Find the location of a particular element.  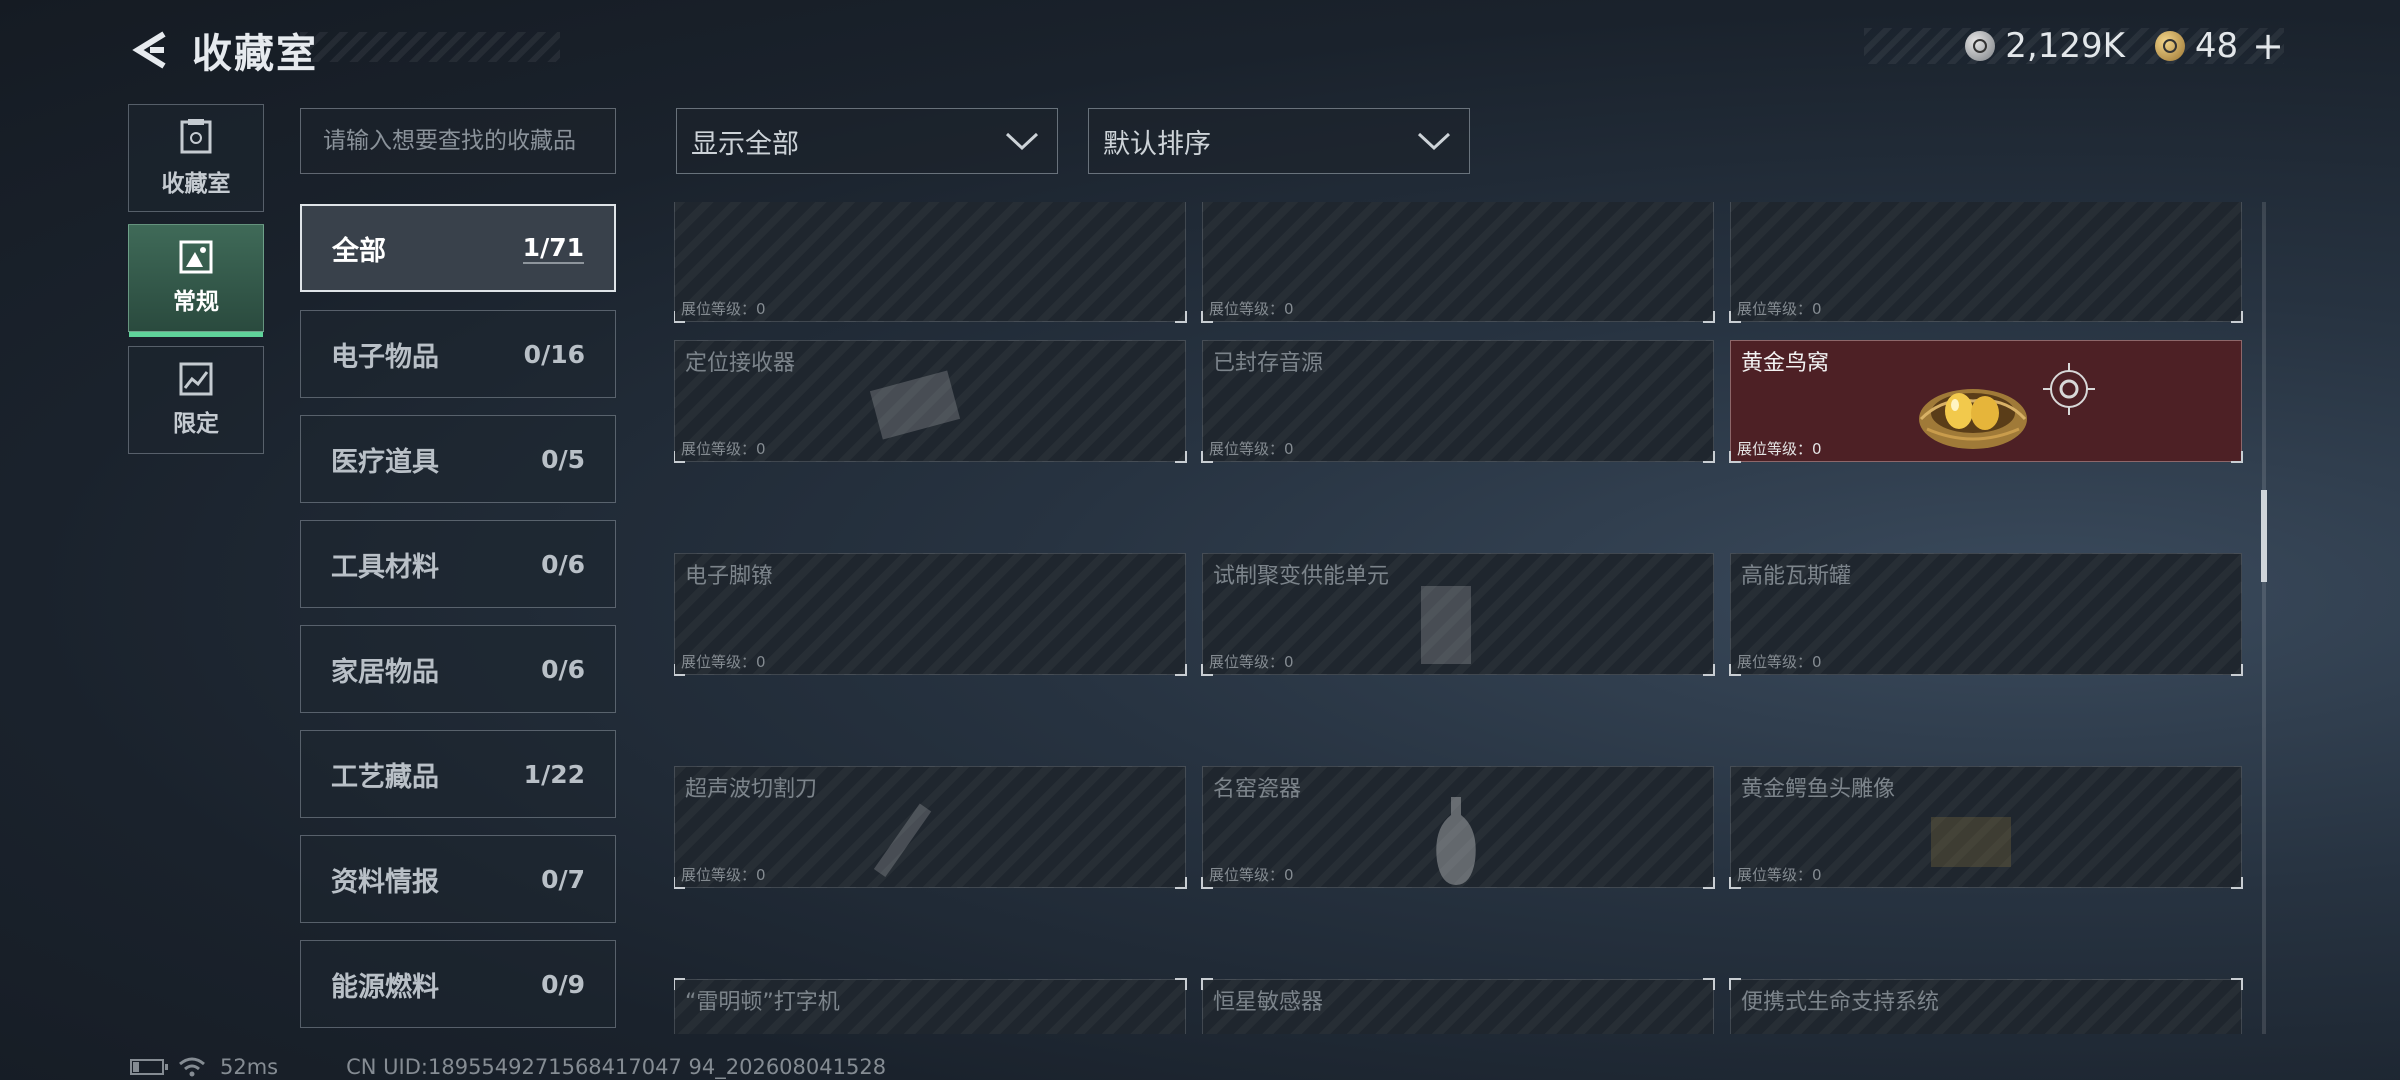

battery-icon is located at coordinates (149, 1067).